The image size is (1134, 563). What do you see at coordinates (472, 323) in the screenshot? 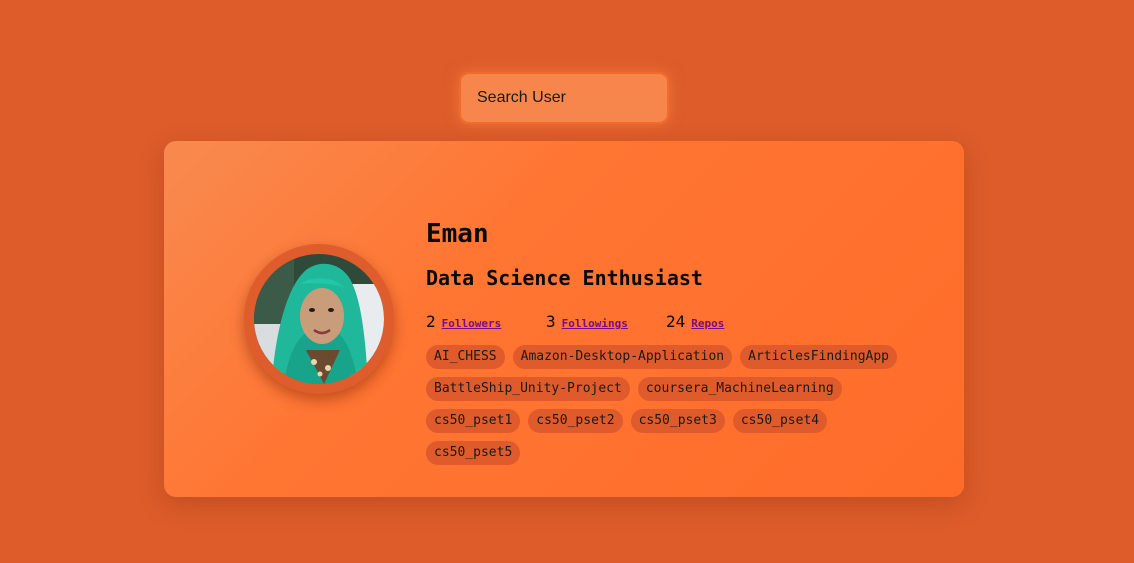
I see `followers-link: Followers` at bounding box center [472, 323].